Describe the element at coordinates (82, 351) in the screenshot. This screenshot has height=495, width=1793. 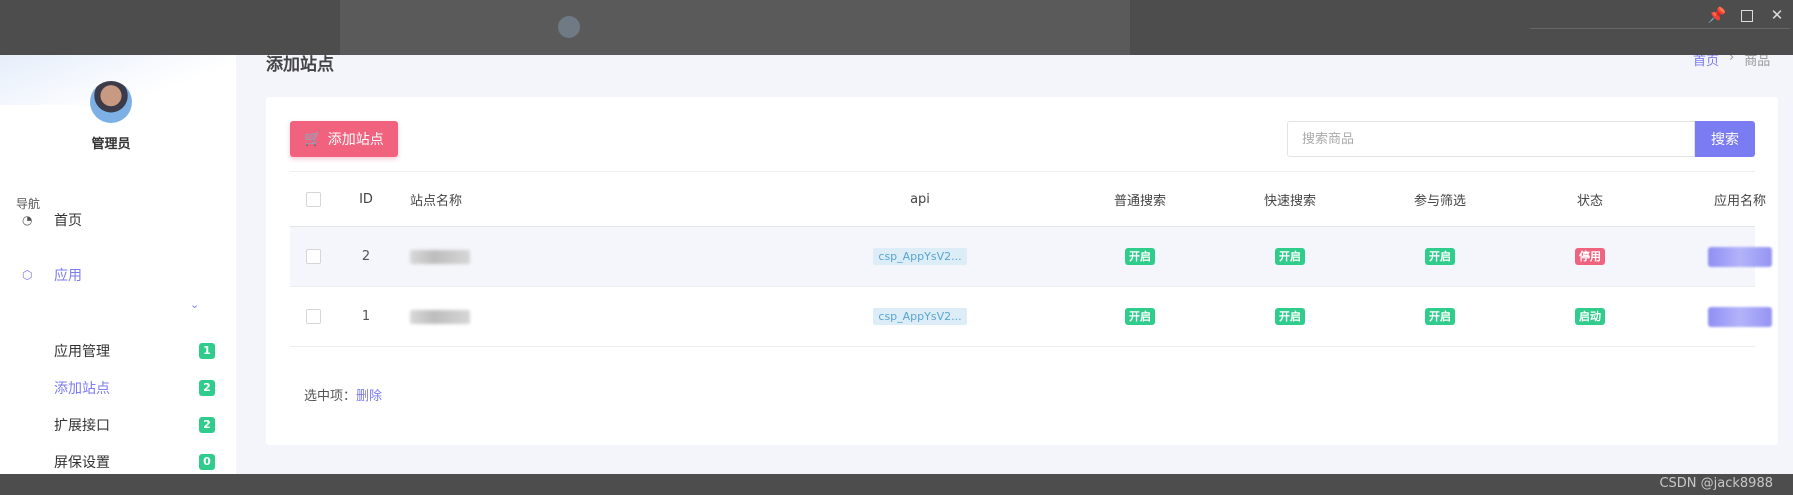
I see `sidebar-subitem-app-management: 应用管理` at that location.